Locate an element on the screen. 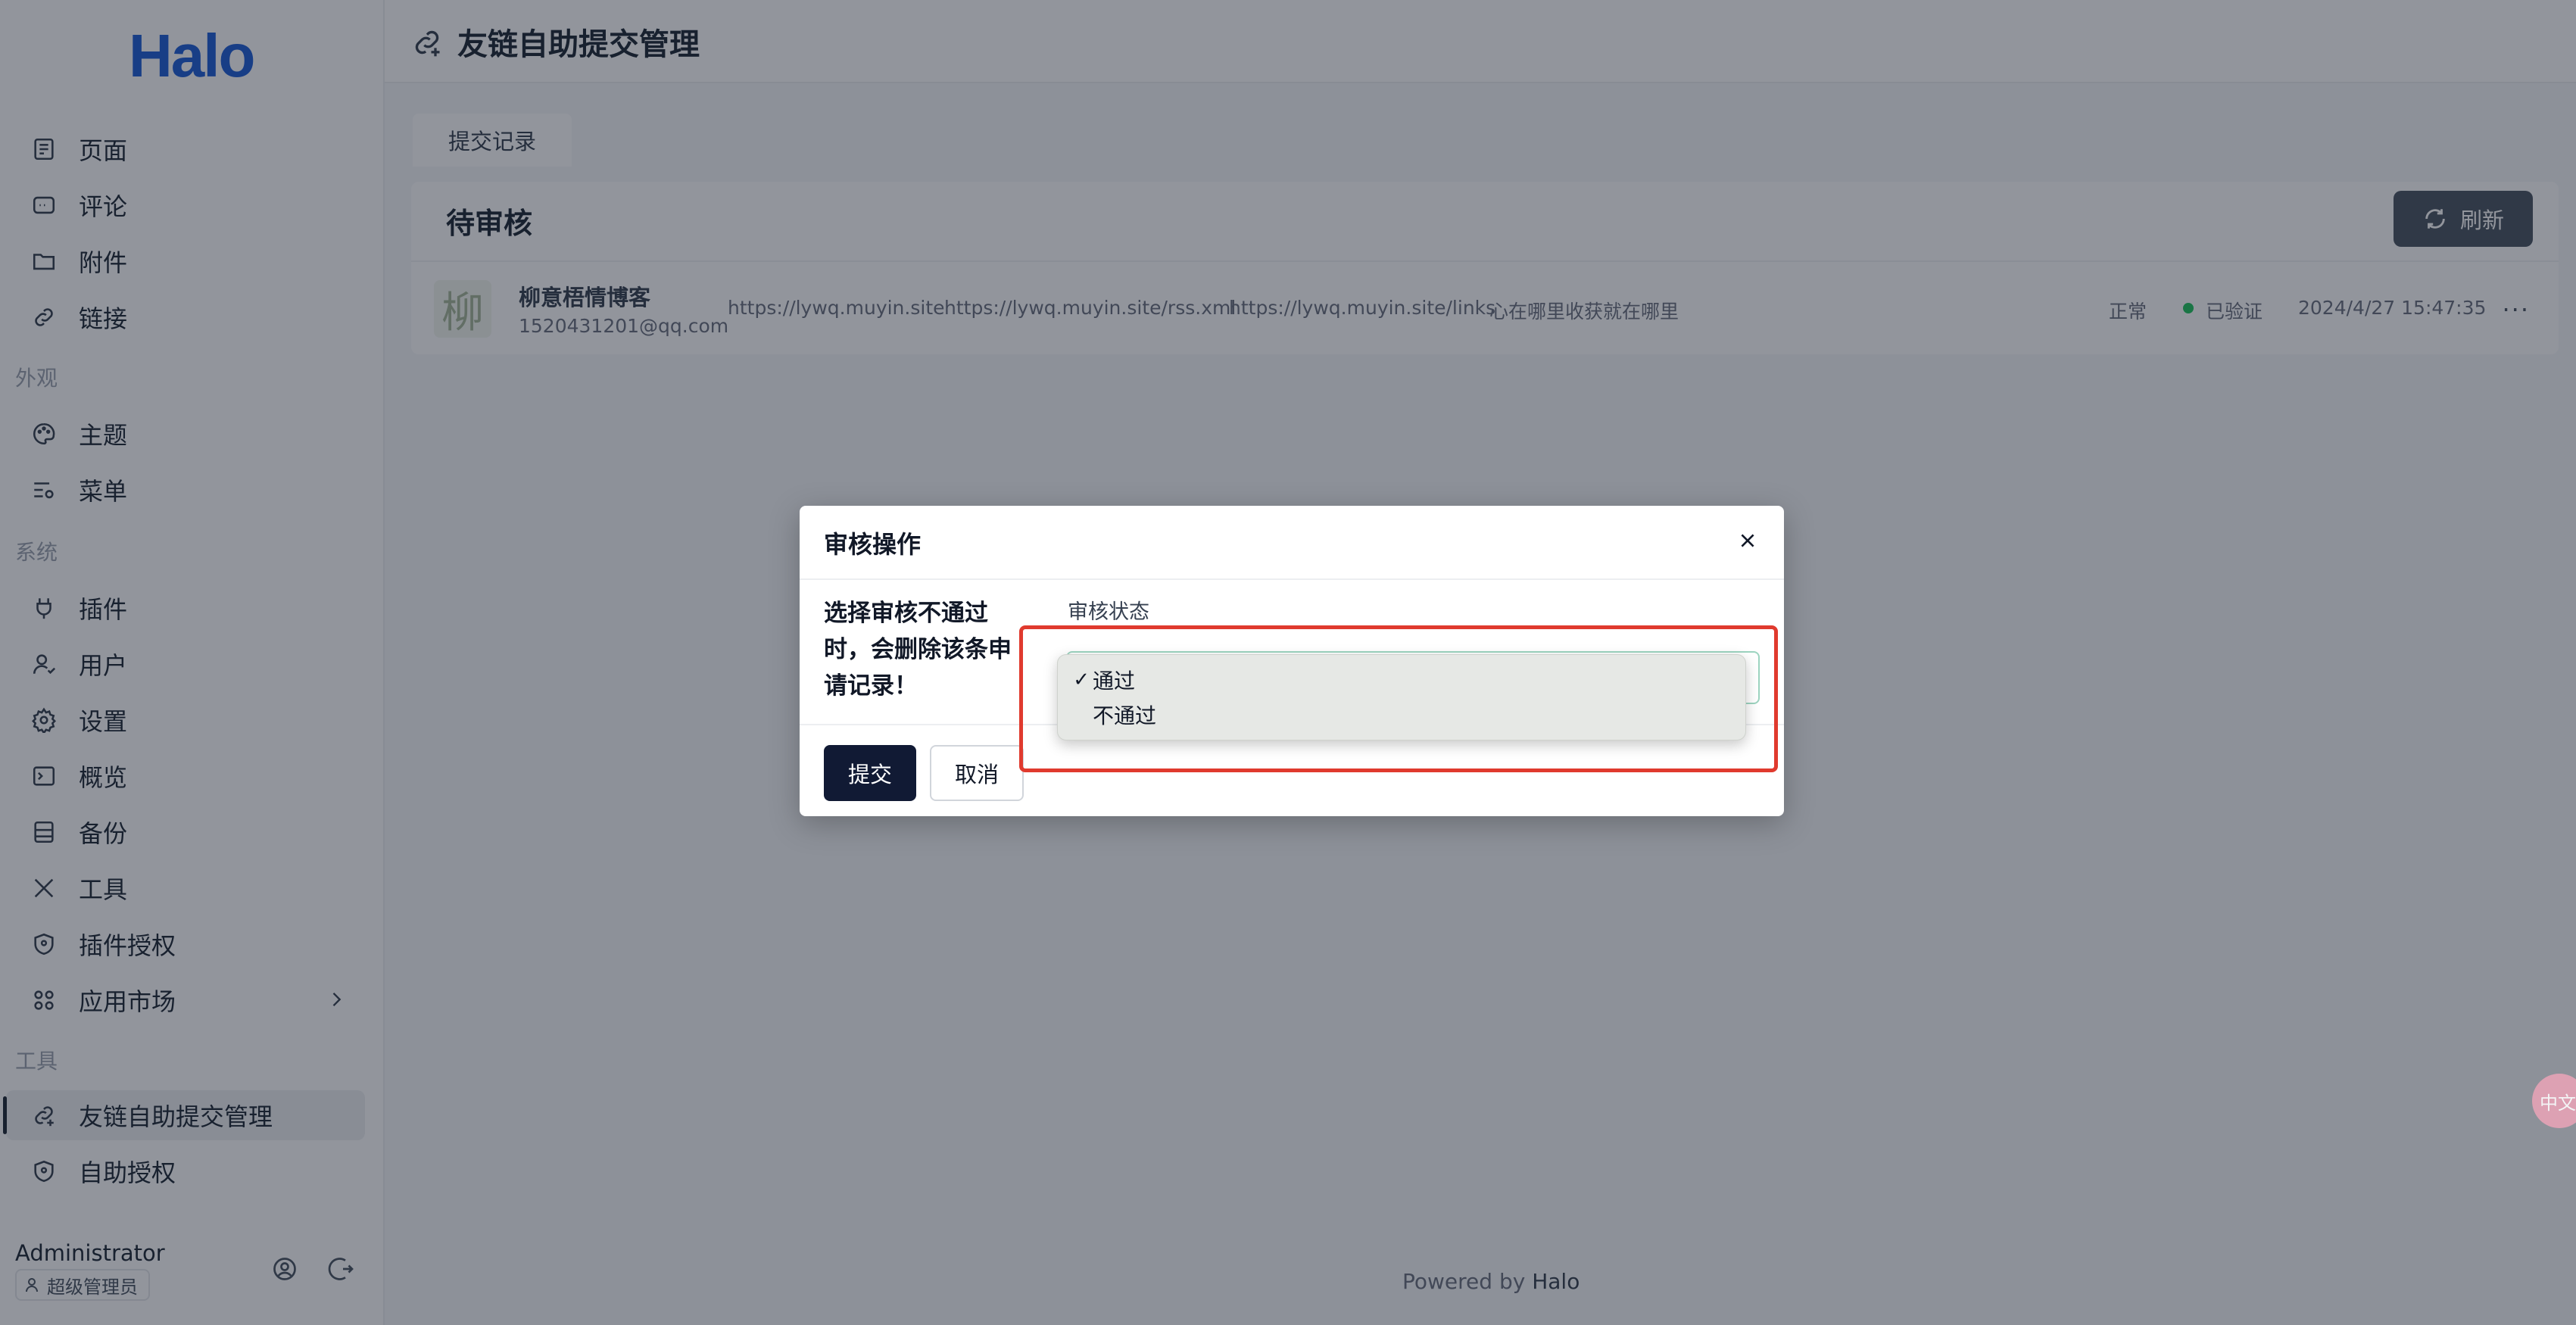  close-icon is located at coordinates (1747, 540).